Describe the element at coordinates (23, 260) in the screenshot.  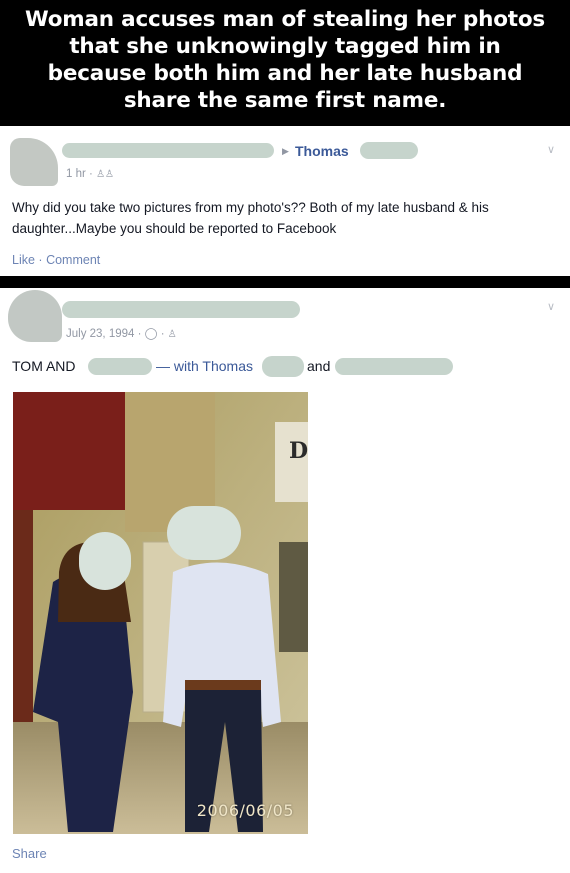
I see `like-link: Like` at that location.